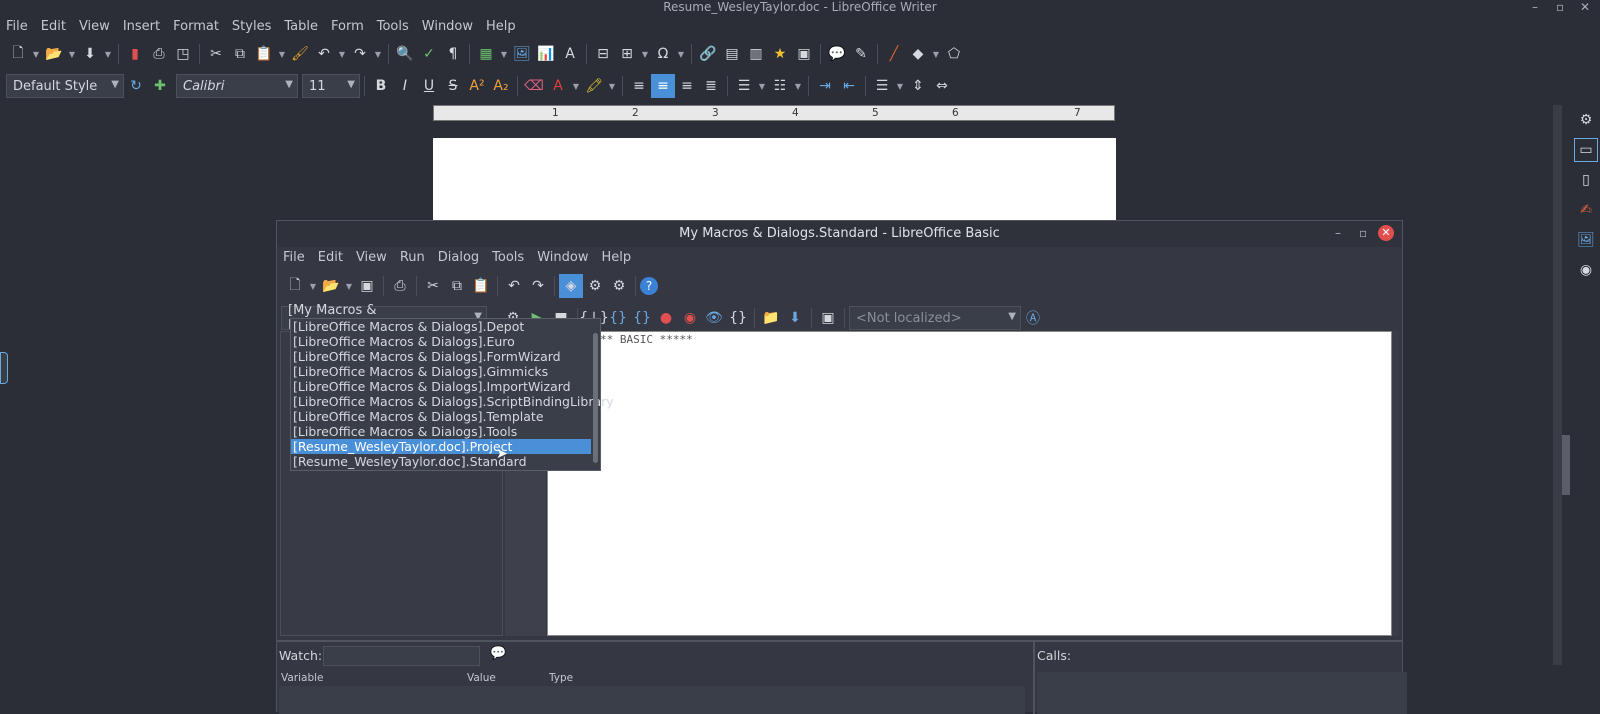 The height and width of the screenshot is (714, 1600). Describe the element at coordinates (825, 86) in the screenshot. I see `increase-indent-icon: ⇥` at that location.